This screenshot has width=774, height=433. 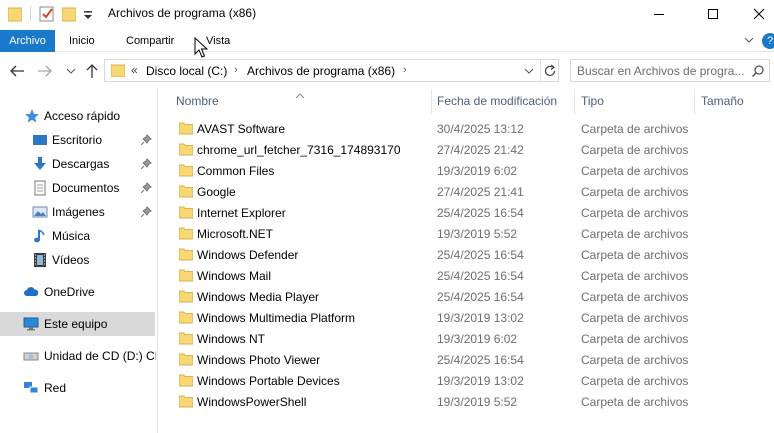 I want to click on address-overflow: «, so click(x=134, y=70).